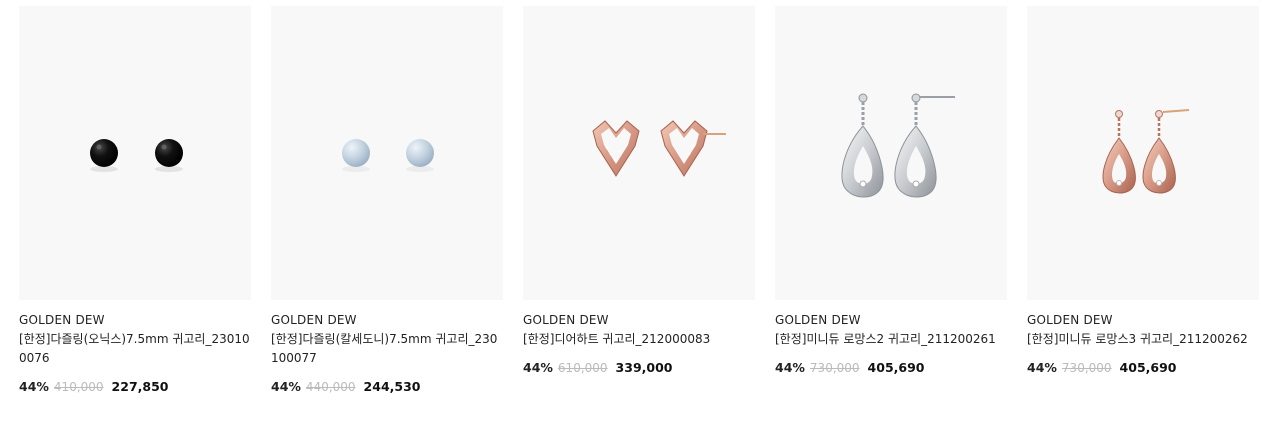  Describe the element at coordinates (1143, 339) in the screenshot. I see `product-name: [한정]미니듀 로망스3 귀고리_211200262` at that location.